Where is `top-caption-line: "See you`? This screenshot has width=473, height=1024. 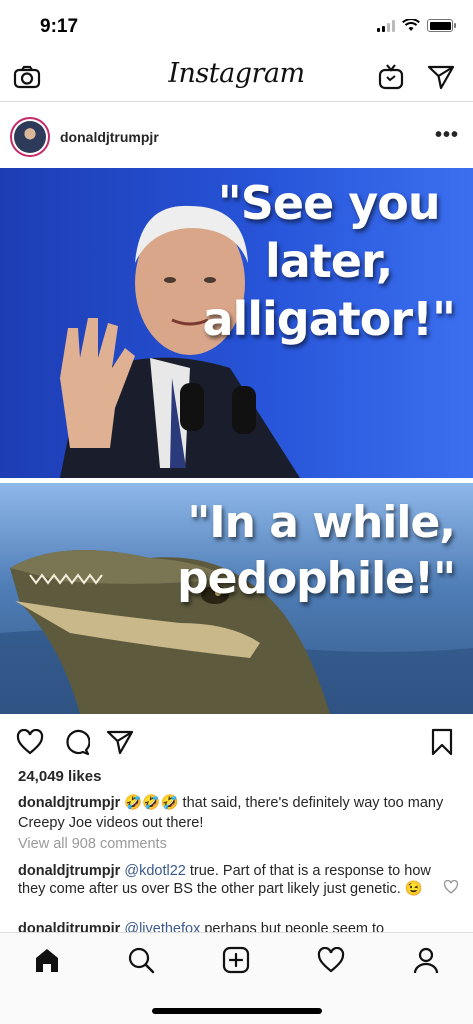
top-caption-line: "See you is located at coordinates (329, 203).